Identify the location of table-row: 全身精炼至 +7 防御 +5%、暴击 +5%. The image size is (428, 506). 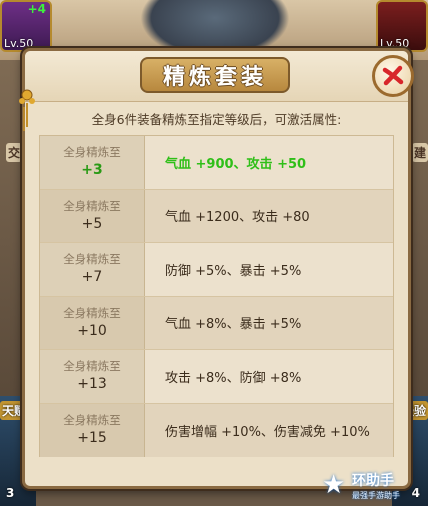
(216, 270).